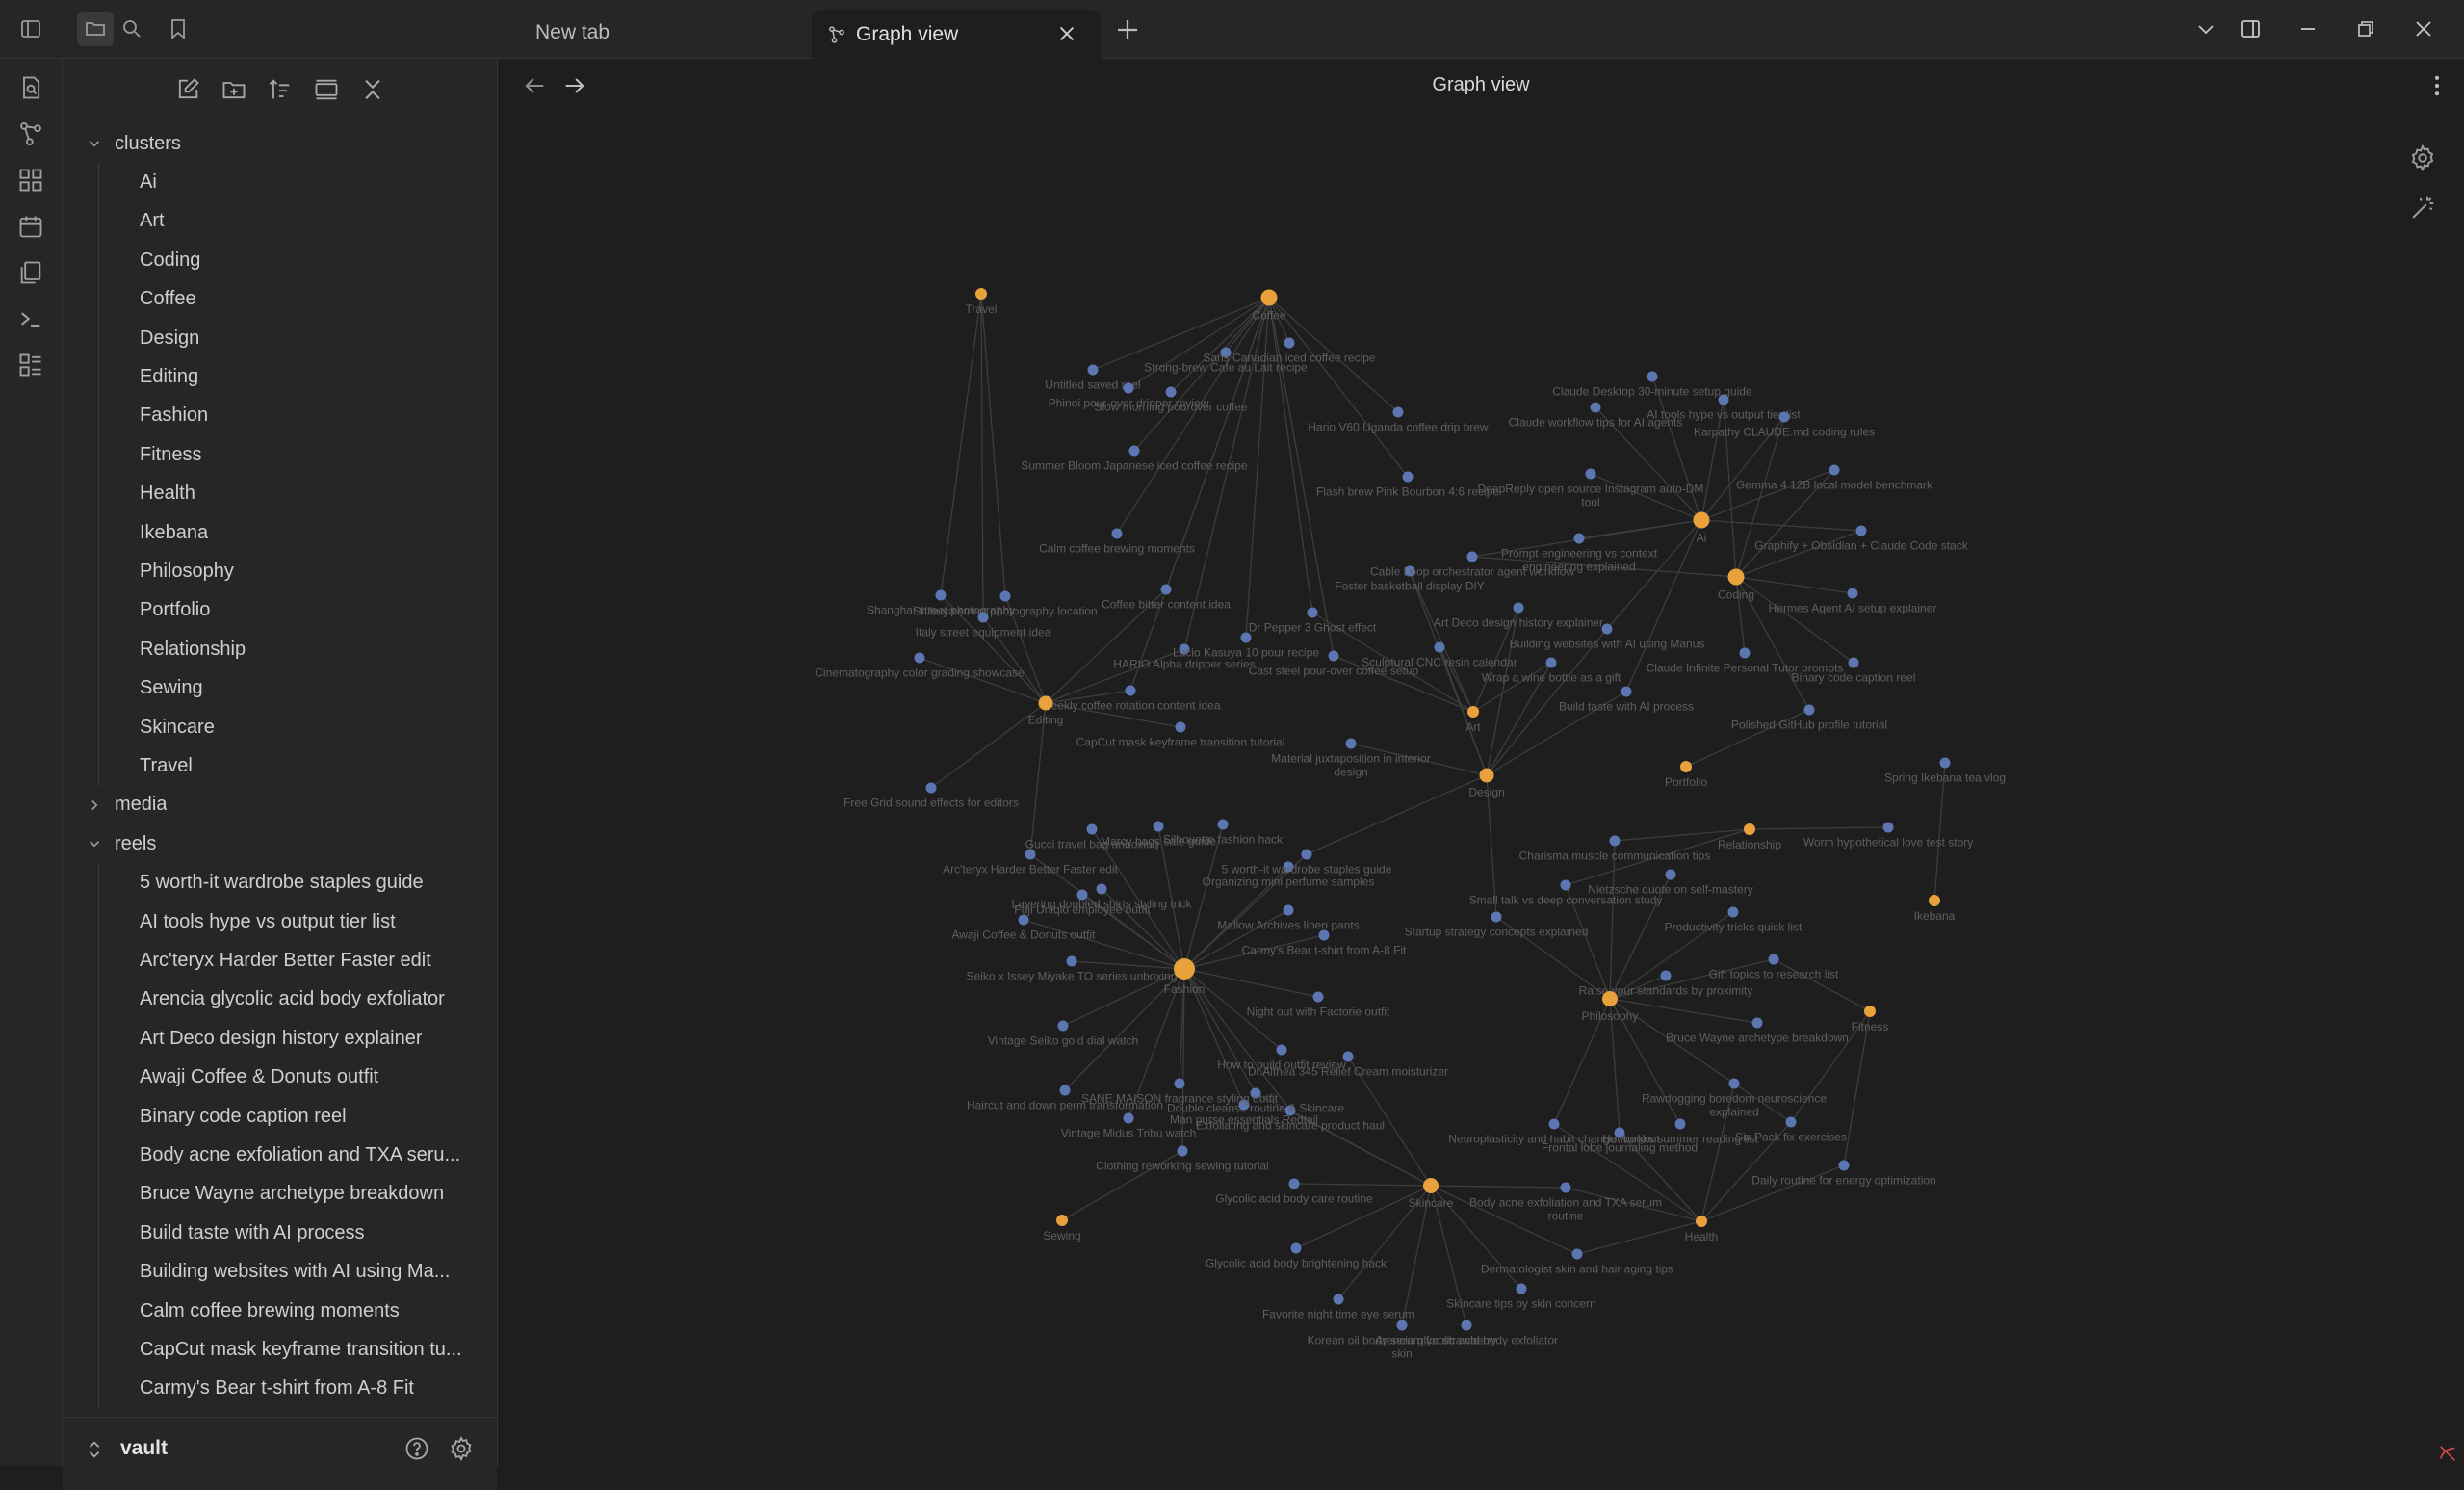 This screenshot has height=1490, width=2464. What do you see at coordinates (1398, 420) in the screenshot?
I see `graph-note-node: Hario V60 Uganda coffee drip brew` at bounding box center [1398, 420].